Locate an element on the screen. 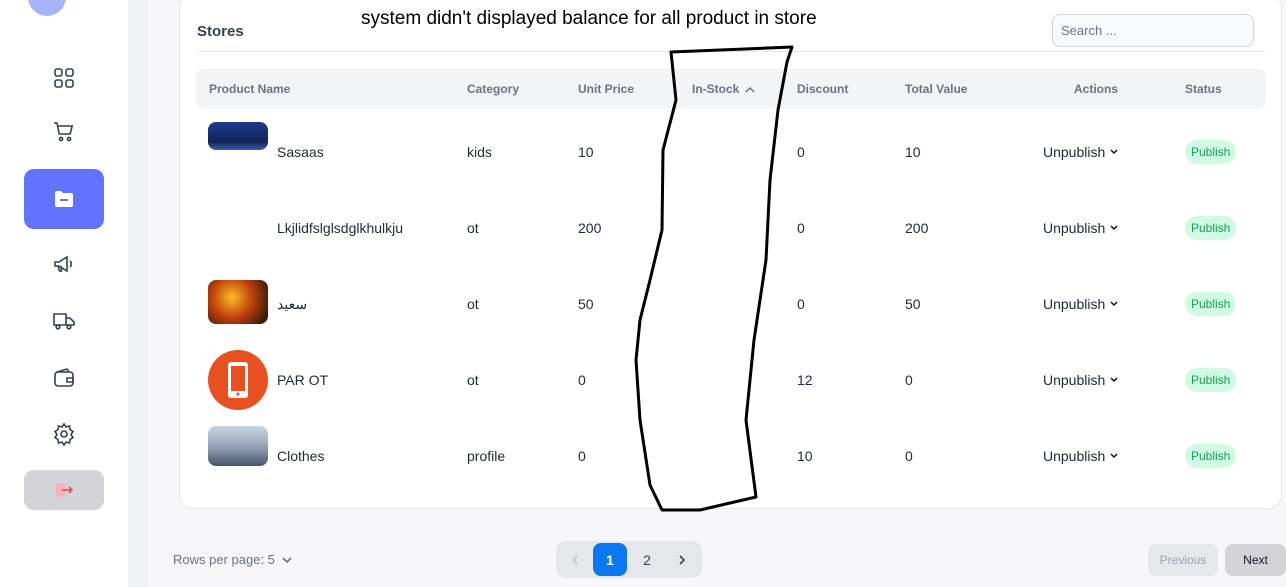 The width and height of the screenshot is (1286, 587). next-button: Next is located at coordinates (1255, 560).